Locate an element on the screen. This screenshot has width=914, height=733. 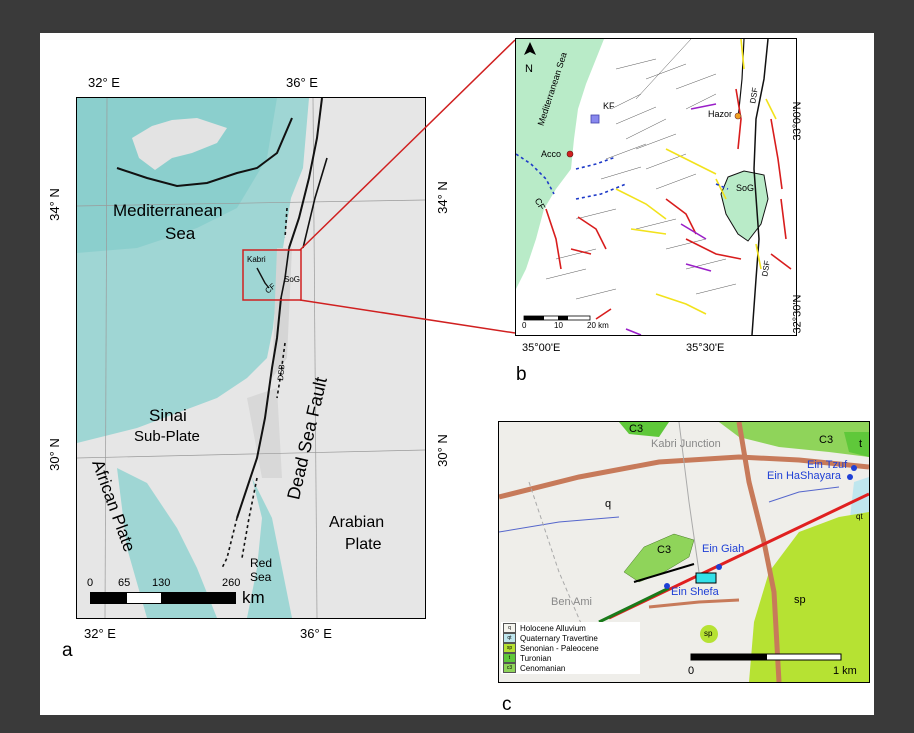
scale-b-20km: 20 km is located at coordinates (598, 325).